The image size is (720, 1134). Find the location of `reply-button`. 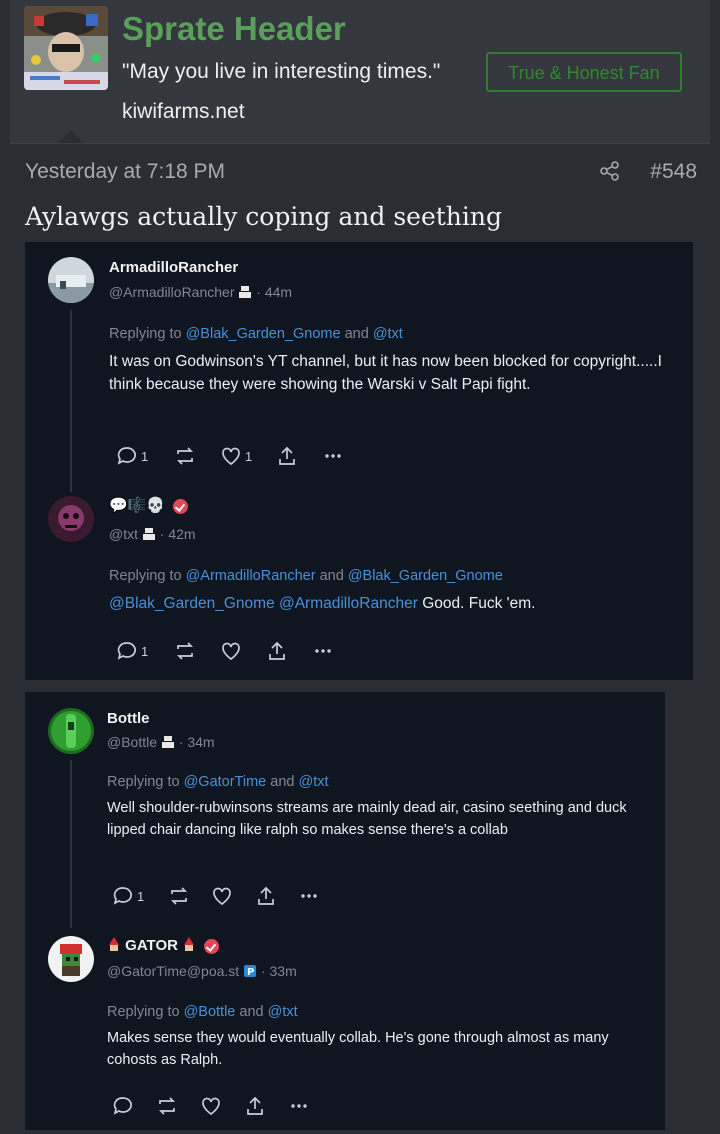

reply-button is located at coordinates (123, 1106).